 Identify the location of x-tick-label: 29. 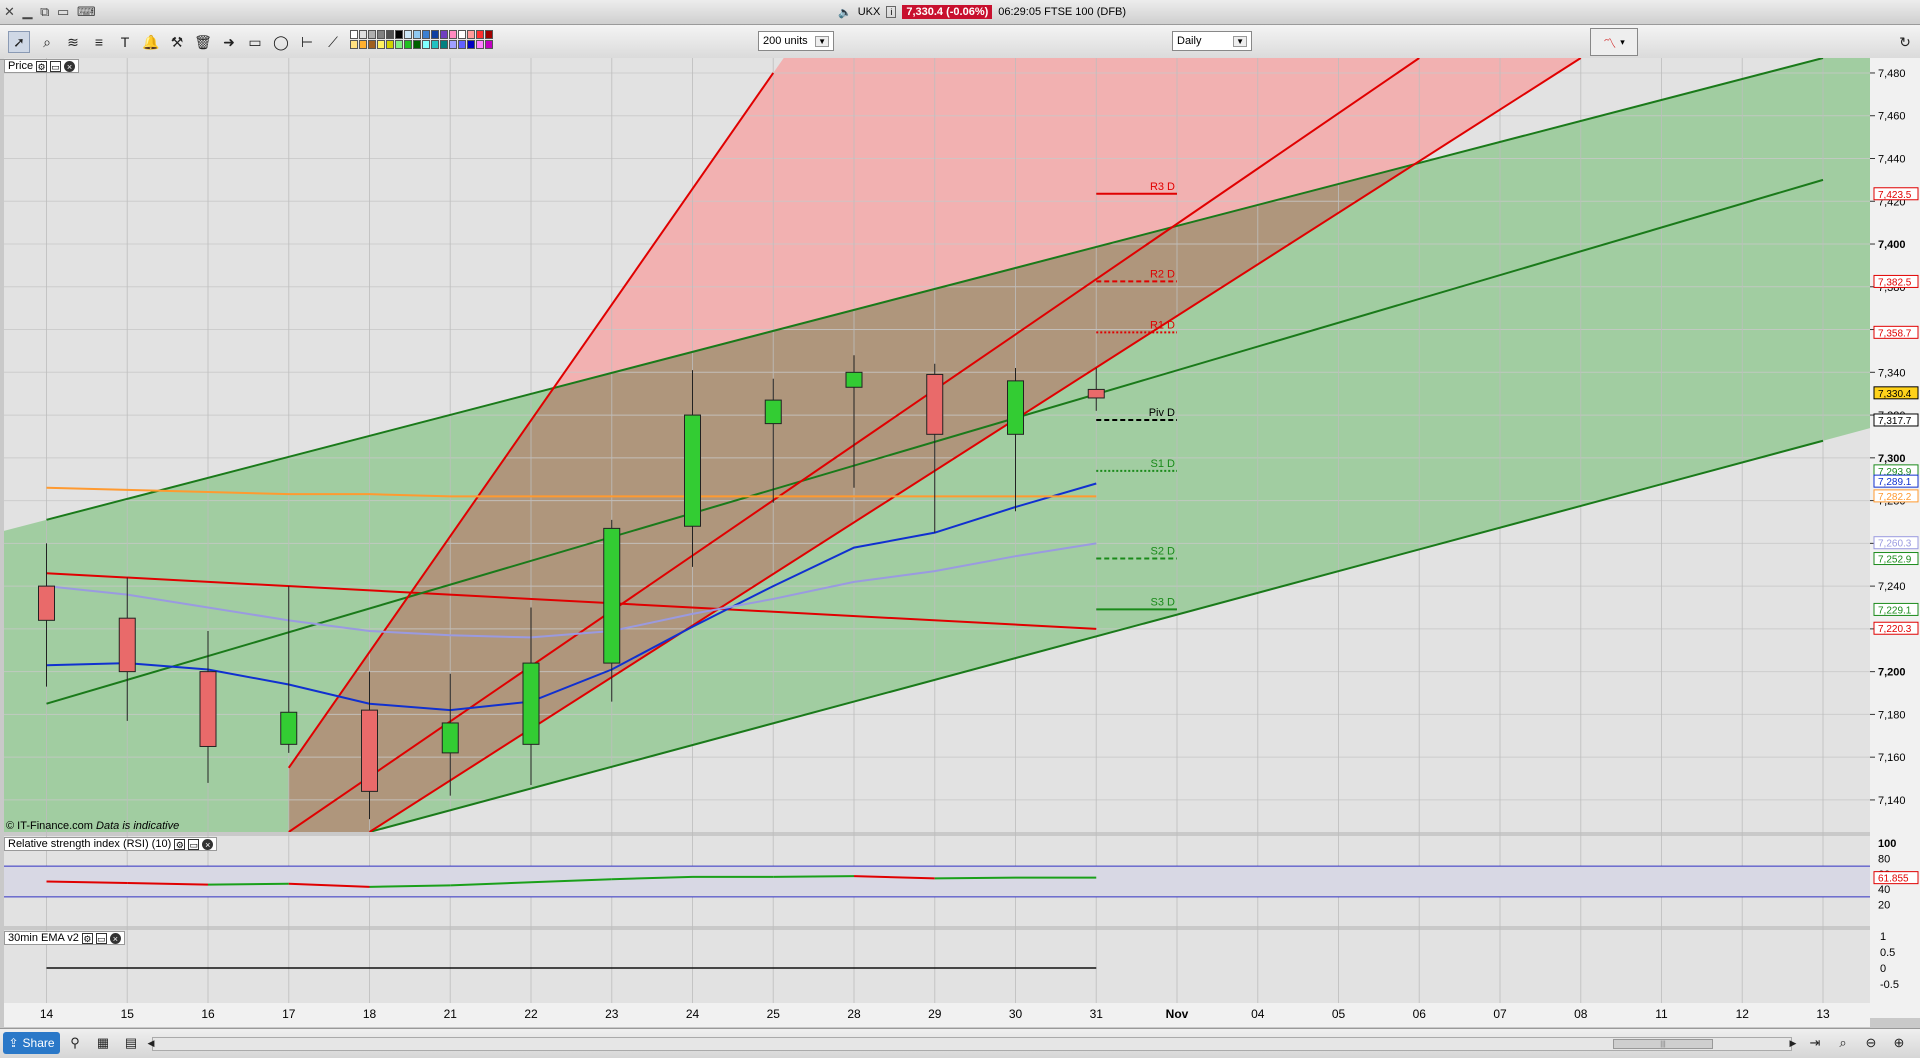
(935, 1014).